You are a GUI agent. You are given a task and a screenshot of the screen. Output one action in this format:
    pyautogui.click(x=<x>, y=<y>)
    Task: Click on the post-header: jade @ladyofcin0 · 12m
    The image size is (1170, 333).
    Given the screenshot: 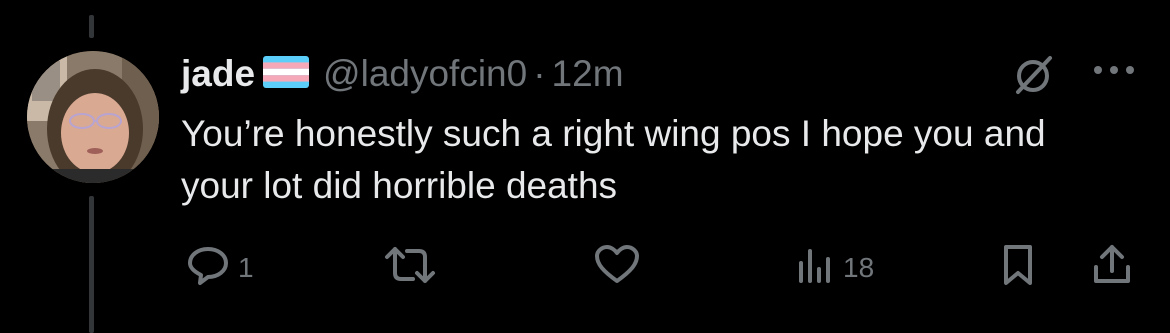 What is the action you would take?
    pyautogui.click(x=402, y=74)
    